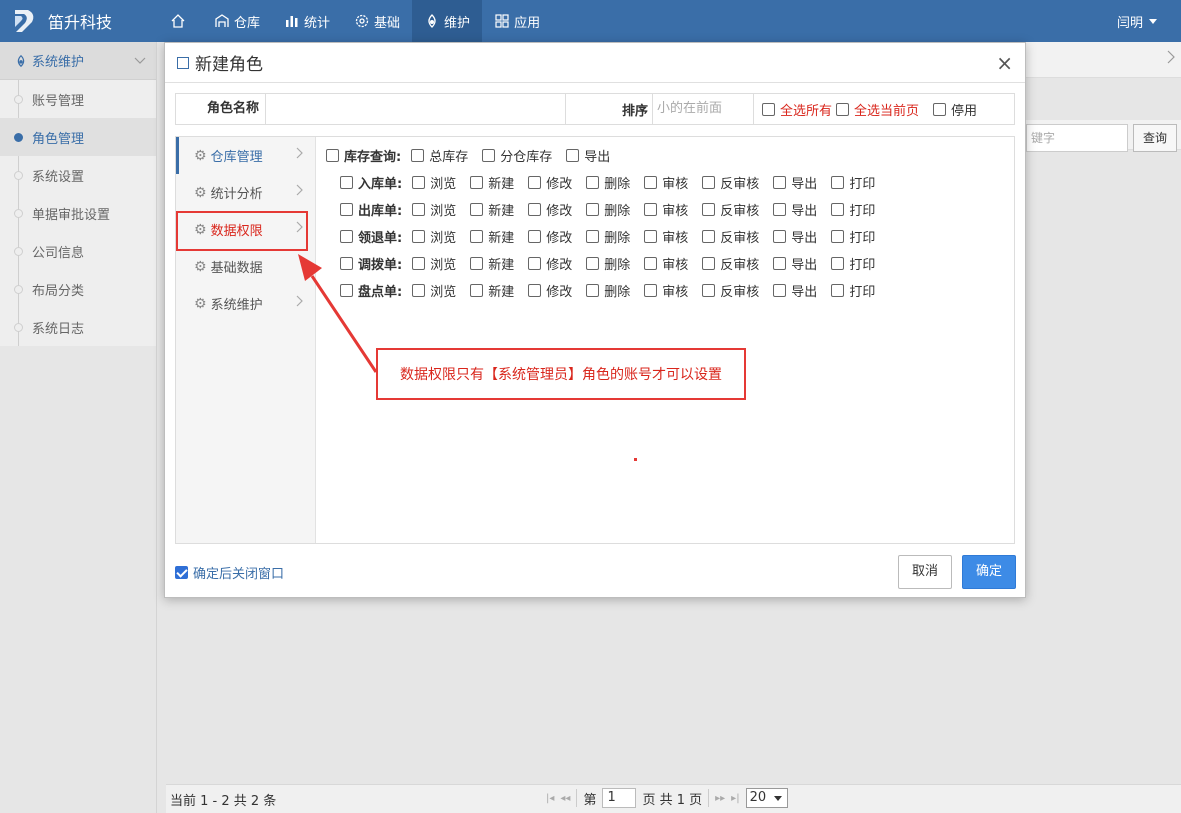  Describe the element at coordinates (338, 313) in the screenshot. I see `annotation-arrow-icon` at that location.